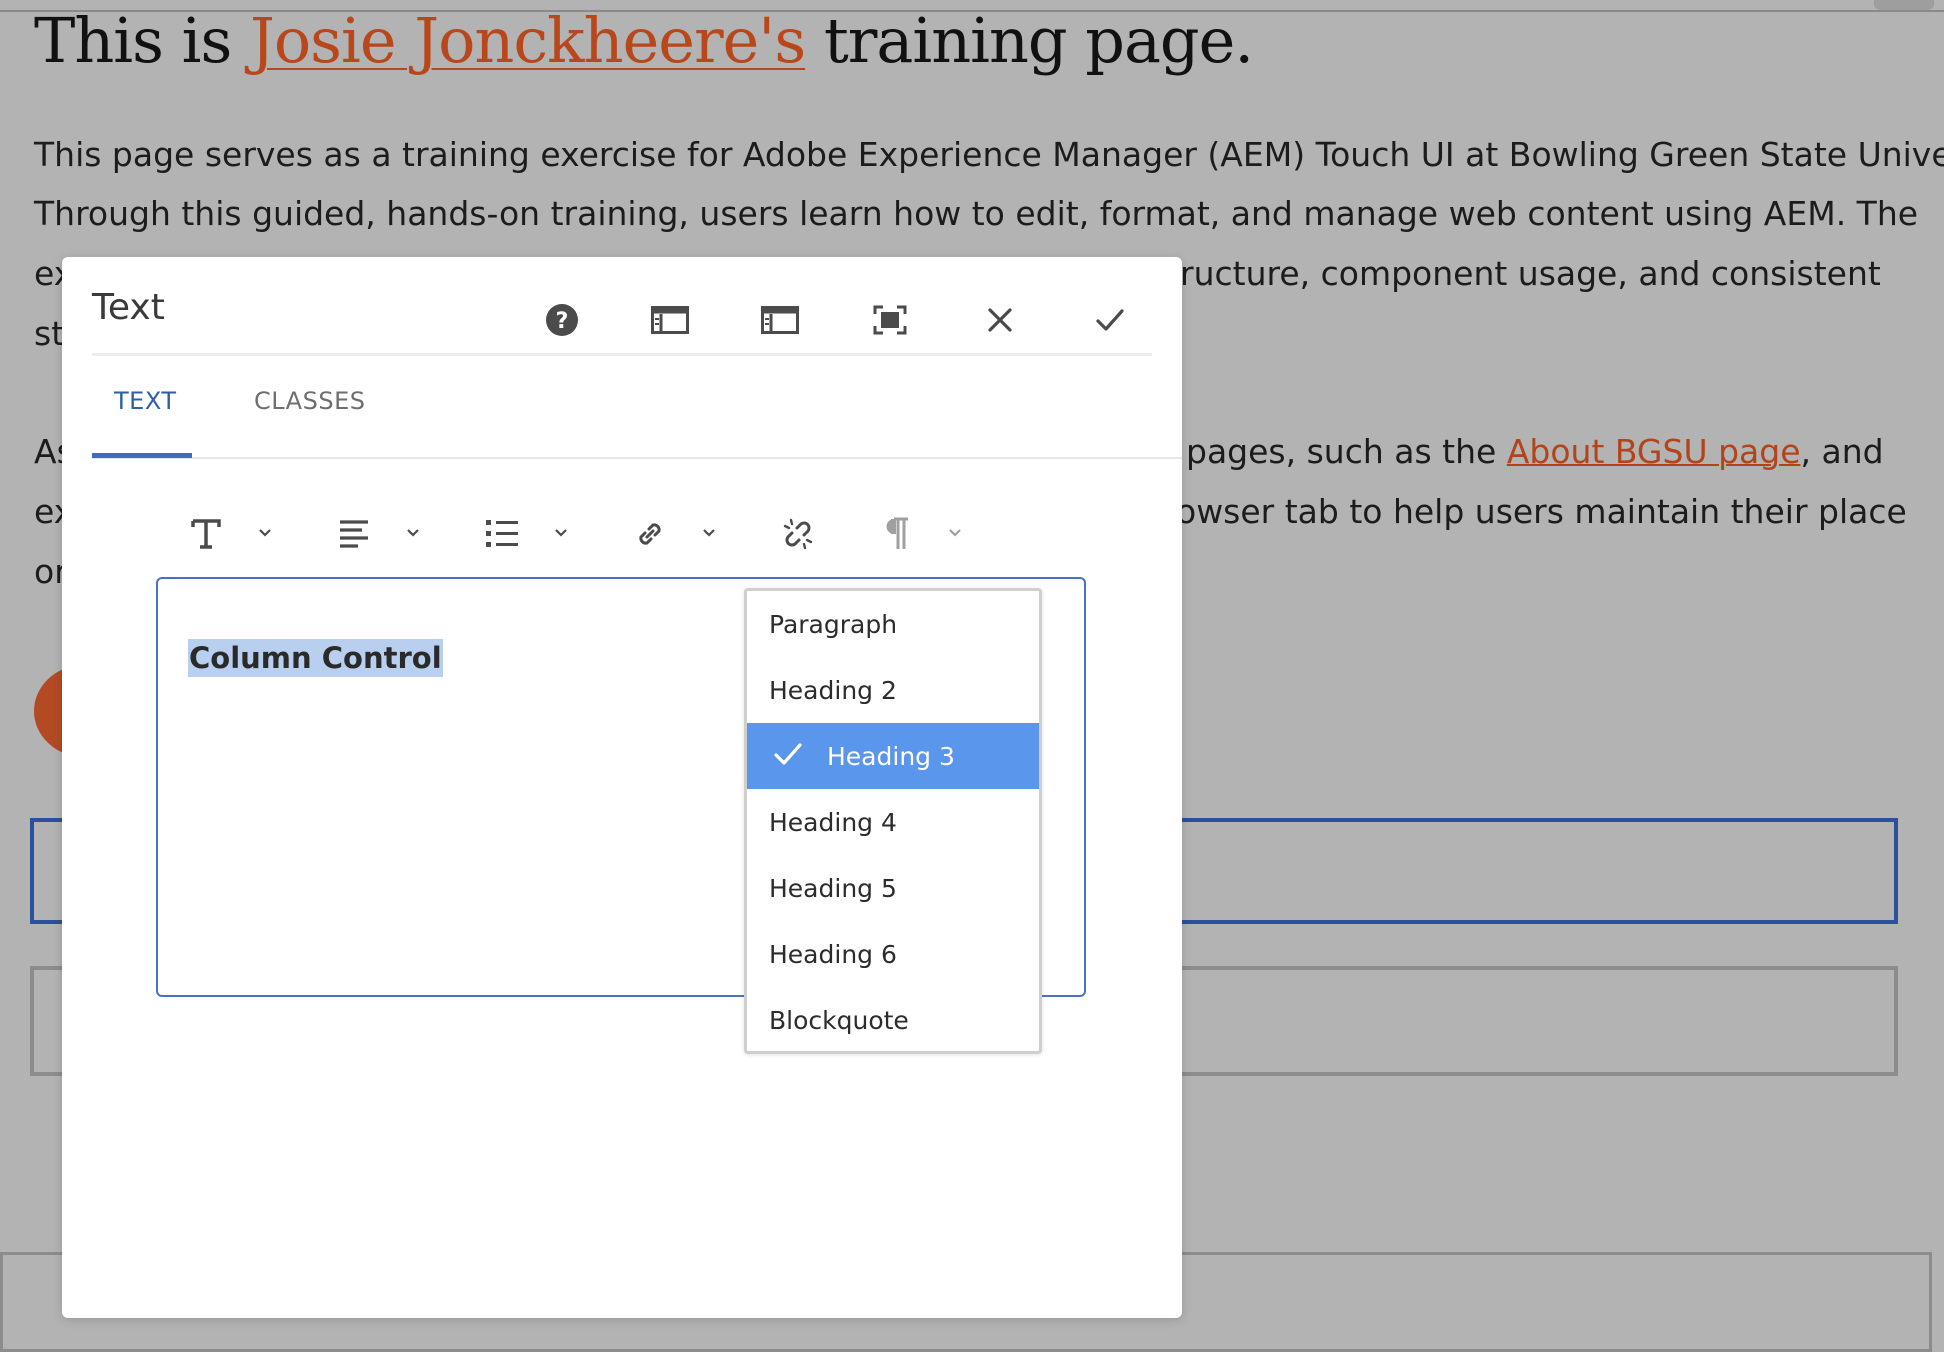 This screenshot has width=1944, height=1352. I want to click on dialog-header-divider, so click(622, 354).